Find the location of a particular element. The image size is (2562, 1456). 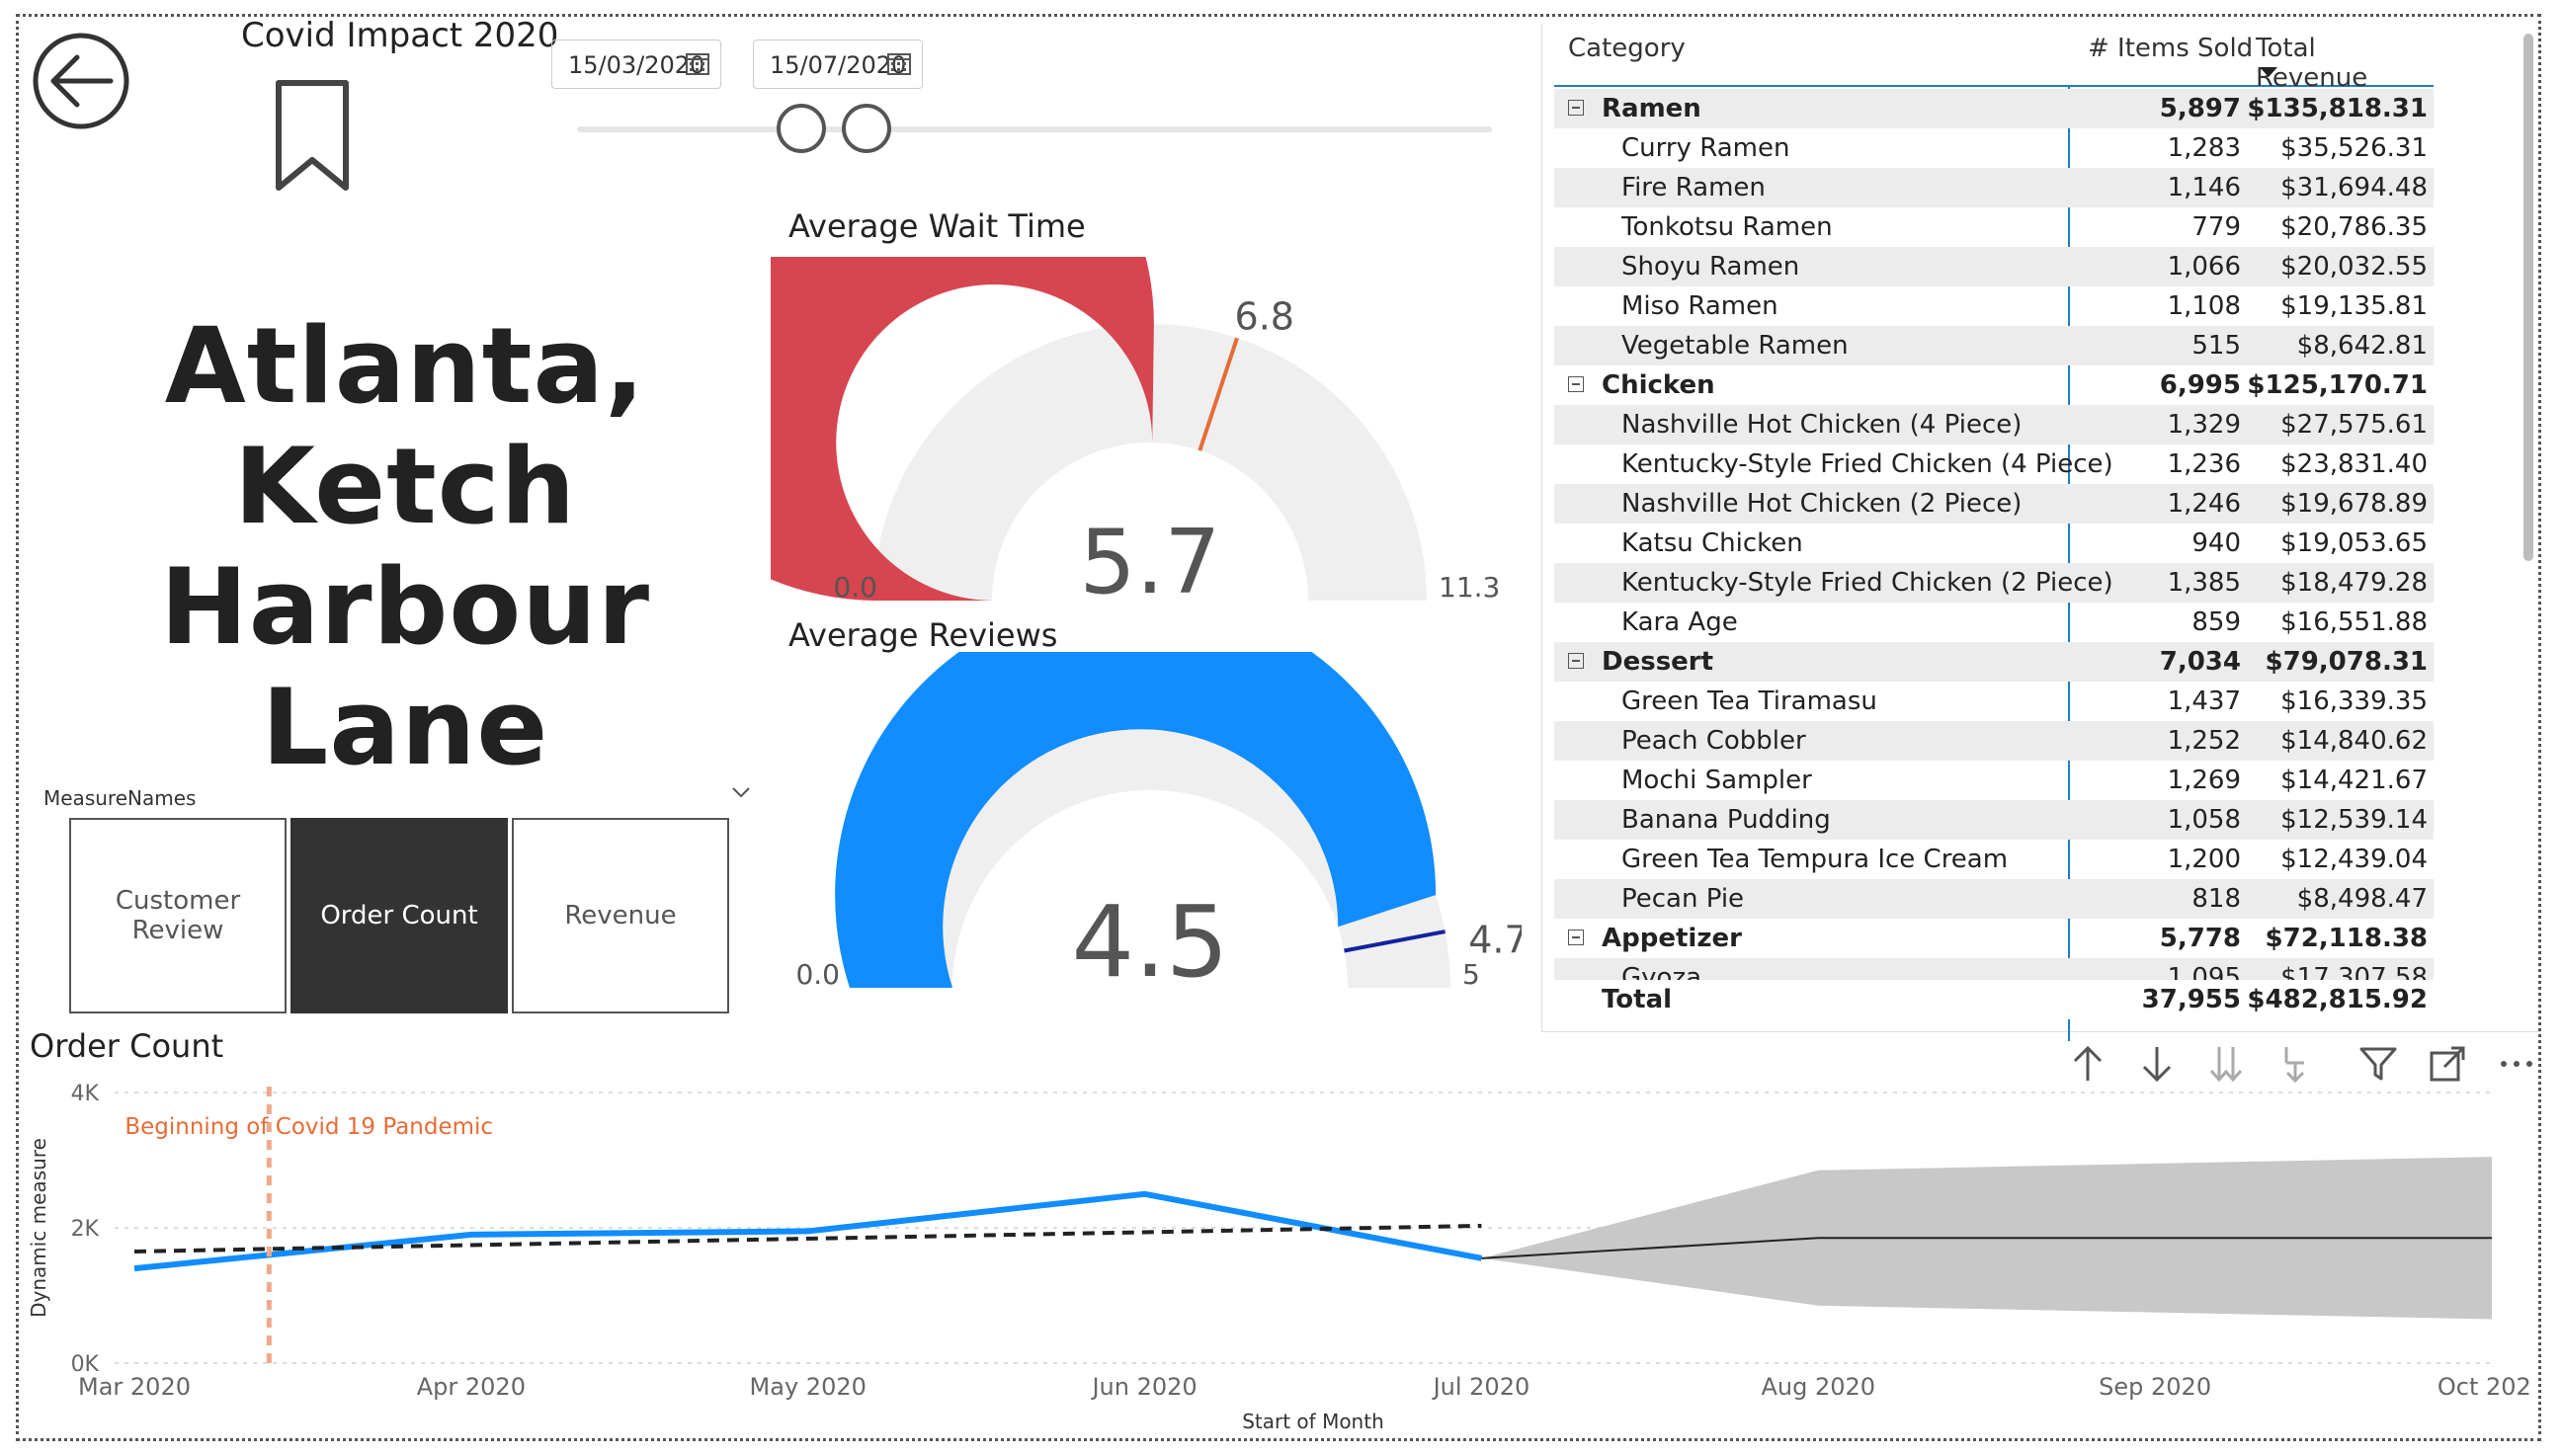

header-items-sold: # Items Sold is located at coordinates (2170, 48).